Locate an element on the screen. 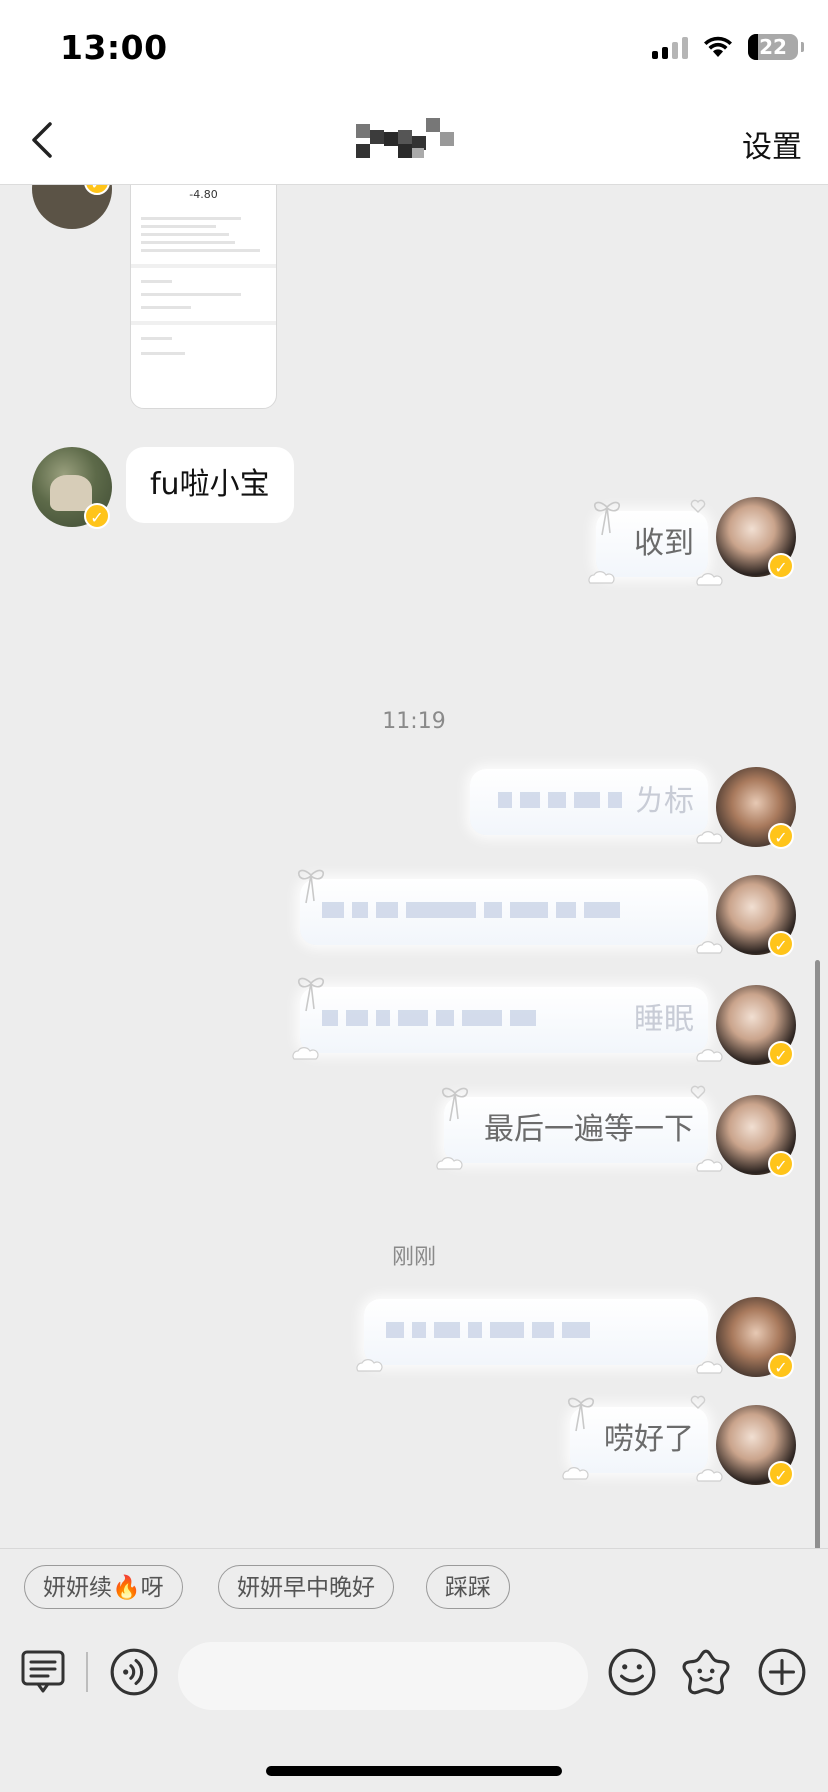 Image resolution: width=828 pixels, height=1792 pixels. plus-icon is located at coordinates (782, 1672).